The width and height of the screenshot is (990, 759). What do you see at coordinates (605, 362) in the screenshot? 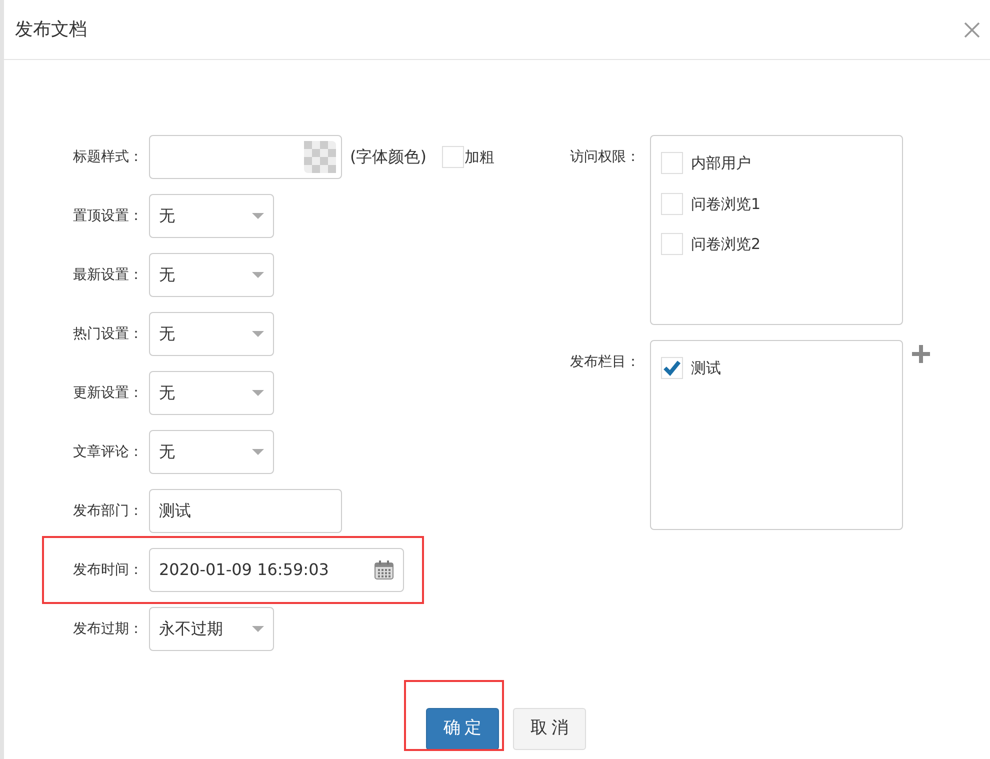
I see `field-label: 发布栏目：` at bounding box center [605, 362].